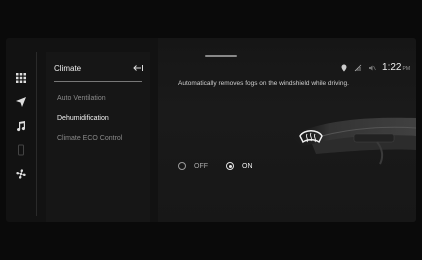  I want to click on drag-handle, so click(221, 56).